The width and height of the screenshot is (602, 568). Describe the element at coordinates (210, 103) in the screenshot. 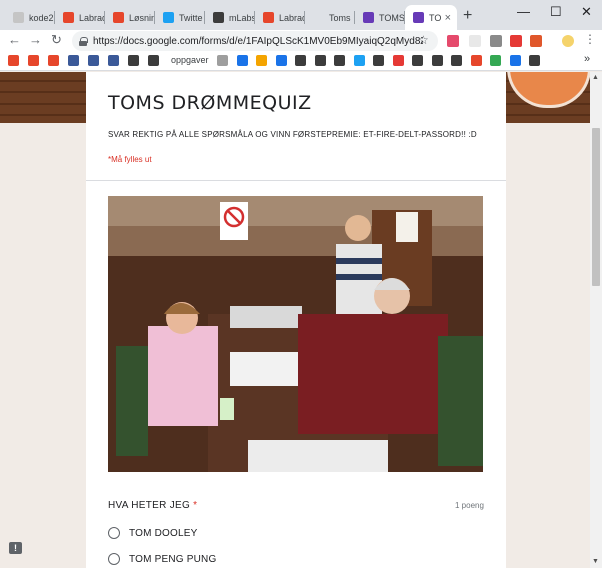

I see `form-title: TOMS DRØMMEQUIZ` at that location.